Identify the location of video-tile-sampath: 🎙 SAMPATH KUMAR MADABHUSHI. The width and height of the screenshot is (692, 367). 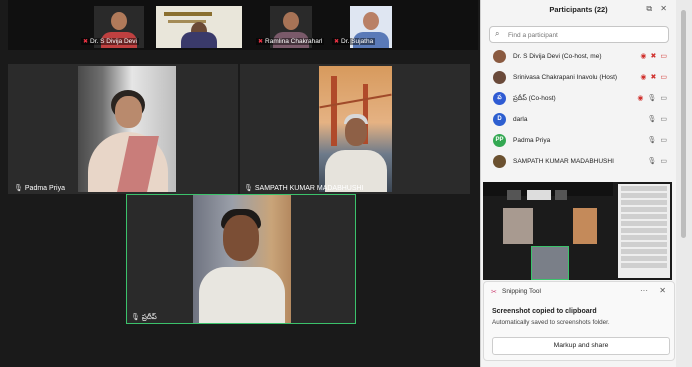
(355, 129).